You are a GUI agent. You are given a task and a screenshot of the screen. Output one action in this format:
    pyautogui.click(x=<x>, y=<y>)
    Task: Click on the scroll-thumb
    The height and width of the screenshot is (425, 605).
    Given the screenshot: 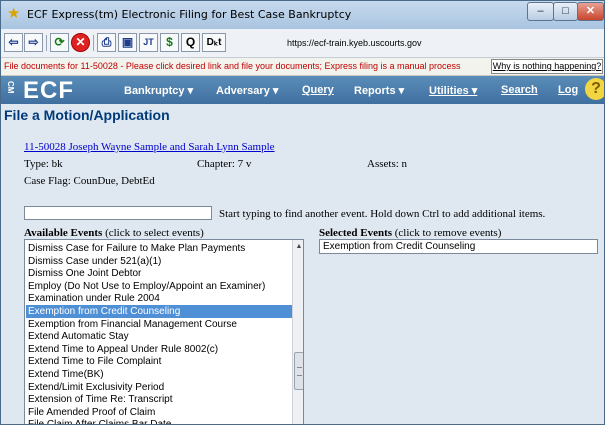 What is the action you would take?
    pyautogui.click(x=298, y=371)
    